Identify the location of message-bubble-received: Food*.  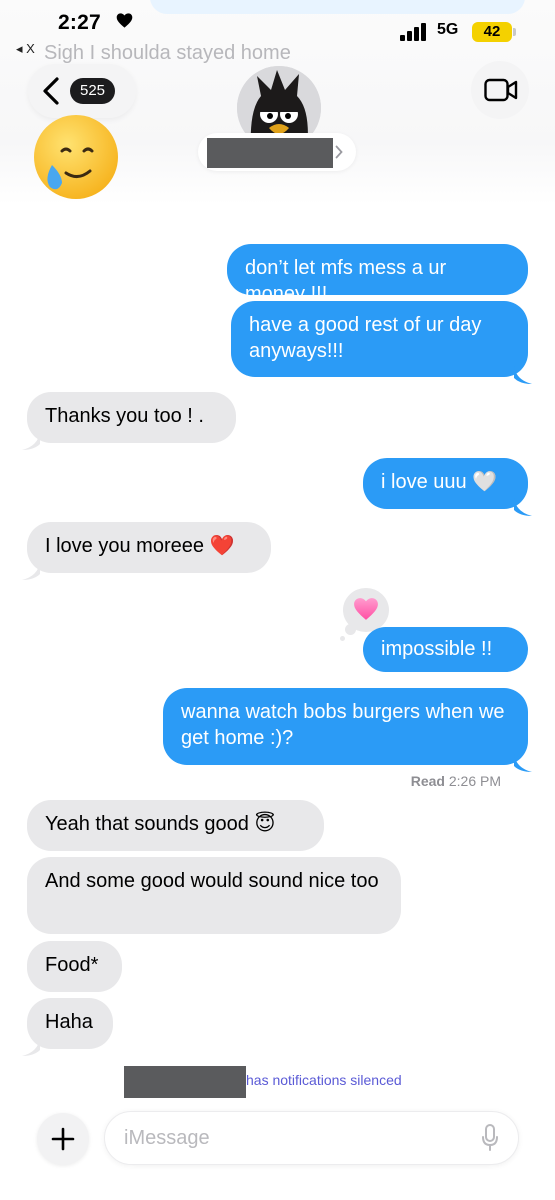
(74, 966).